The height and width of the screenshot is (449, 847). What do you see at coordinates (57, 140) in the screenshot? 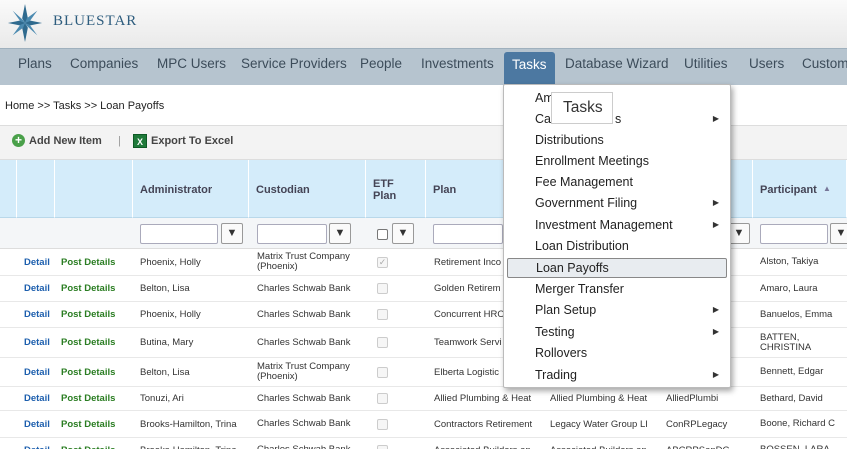
I see `add-new-item-button: + Add New Item` at bounding box center [57, 140].